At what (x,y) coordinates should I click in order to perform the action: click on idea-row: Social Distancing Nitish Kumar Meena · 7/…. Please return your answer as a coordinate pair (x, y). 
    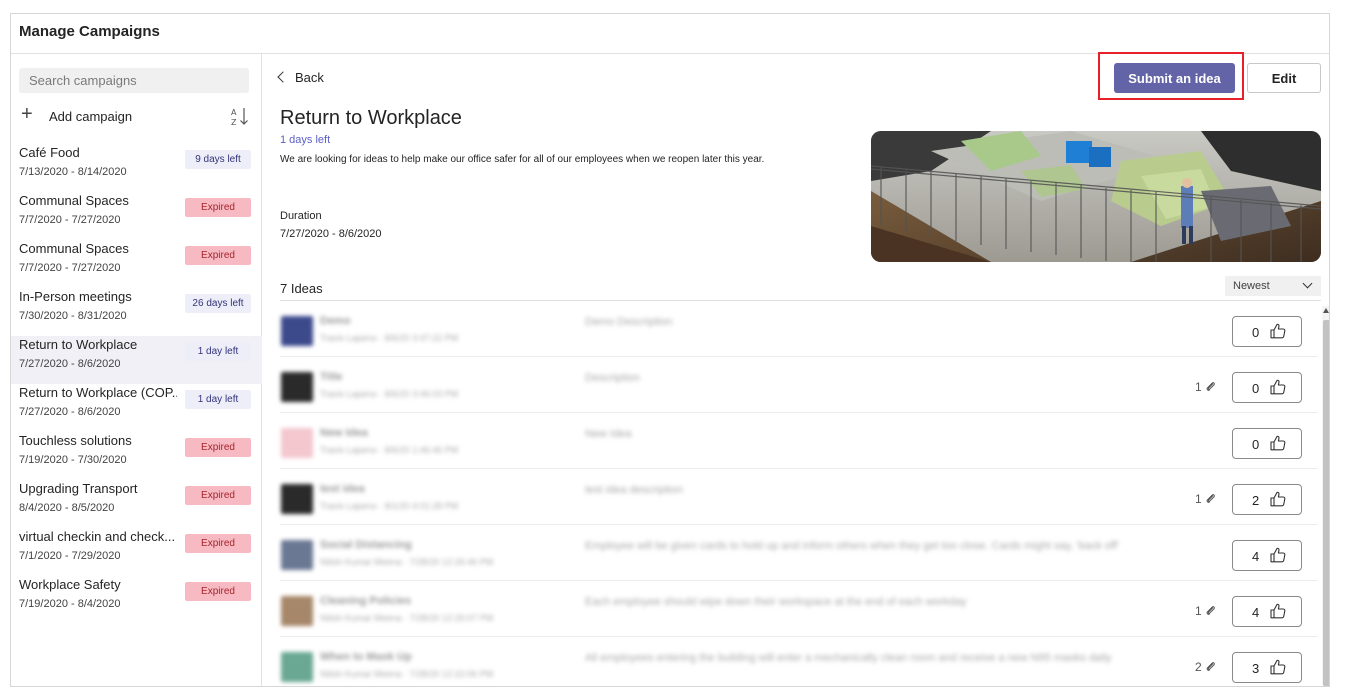
    Looking at the image, I should click on (799, 553).